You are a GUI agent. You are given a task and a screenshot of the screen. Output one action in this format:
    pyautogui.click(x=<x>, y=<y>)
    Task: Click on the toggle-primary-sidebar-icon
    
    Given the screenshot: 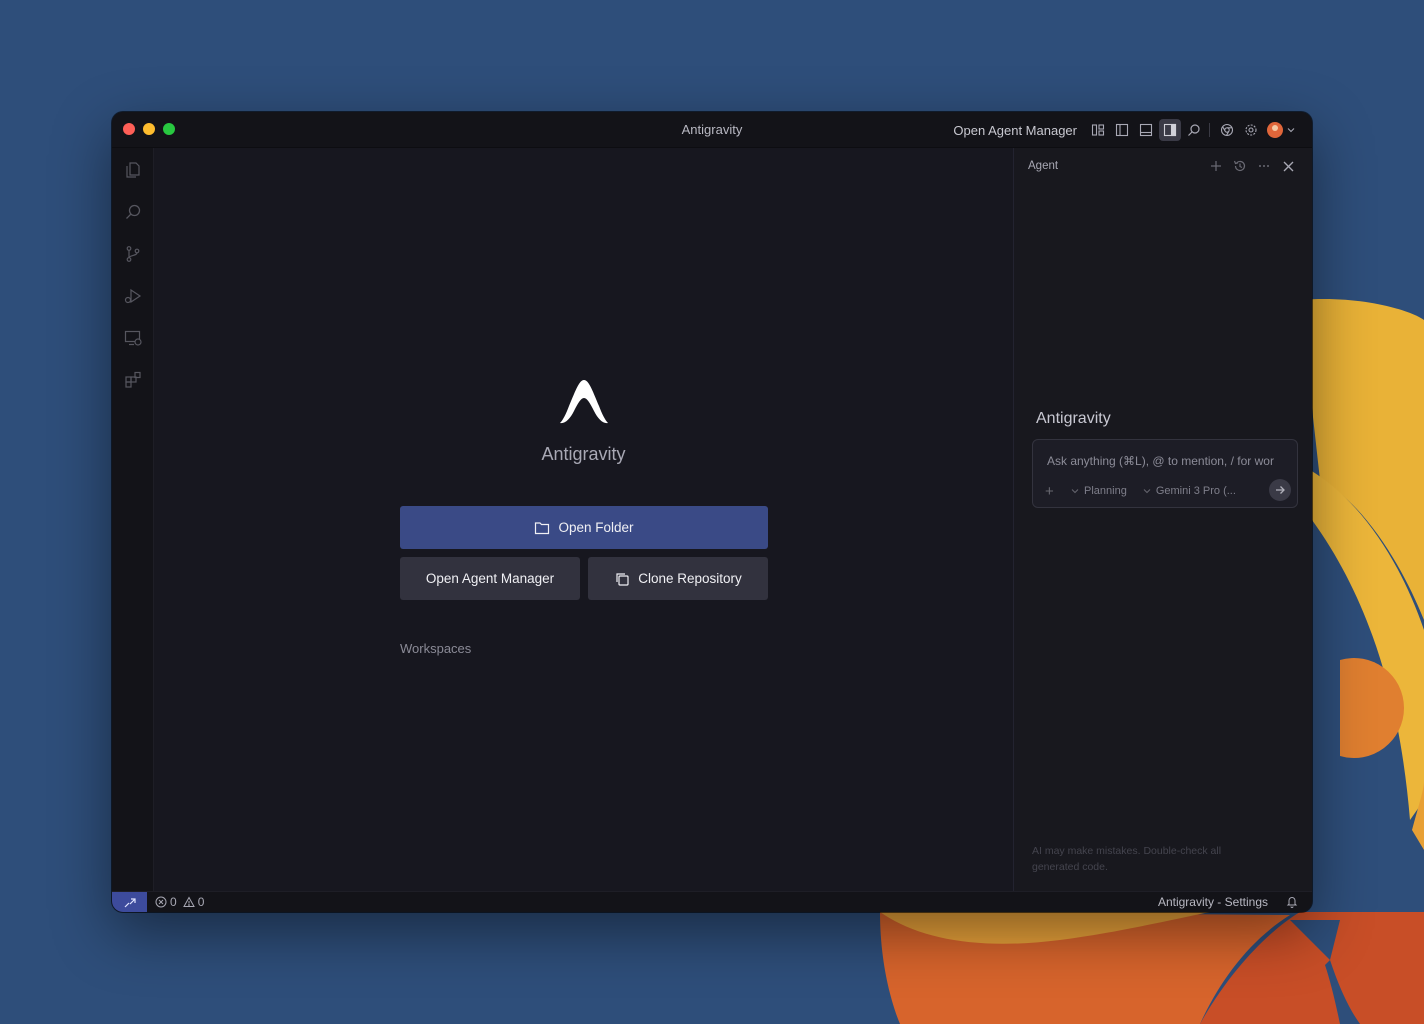 What is the action you would take?
    pyautogui.click(x=1122, y=130)
    